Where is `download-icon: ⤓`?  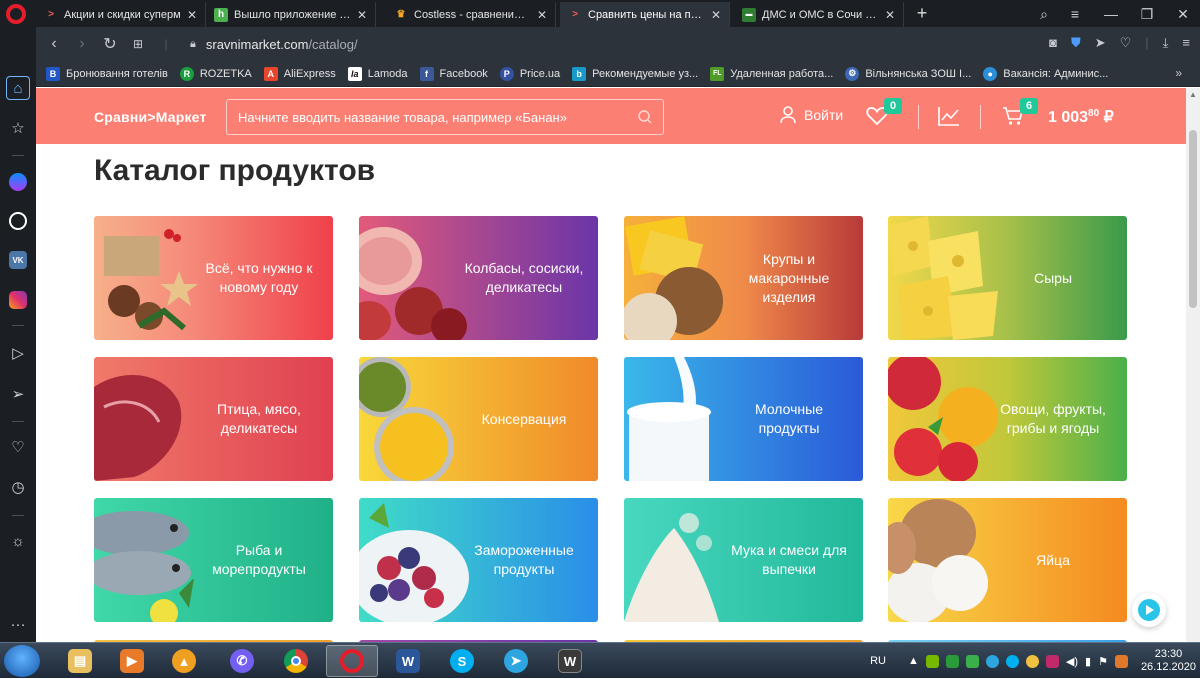
download-icon: ⤓ is located at coordinates (1166, 43).